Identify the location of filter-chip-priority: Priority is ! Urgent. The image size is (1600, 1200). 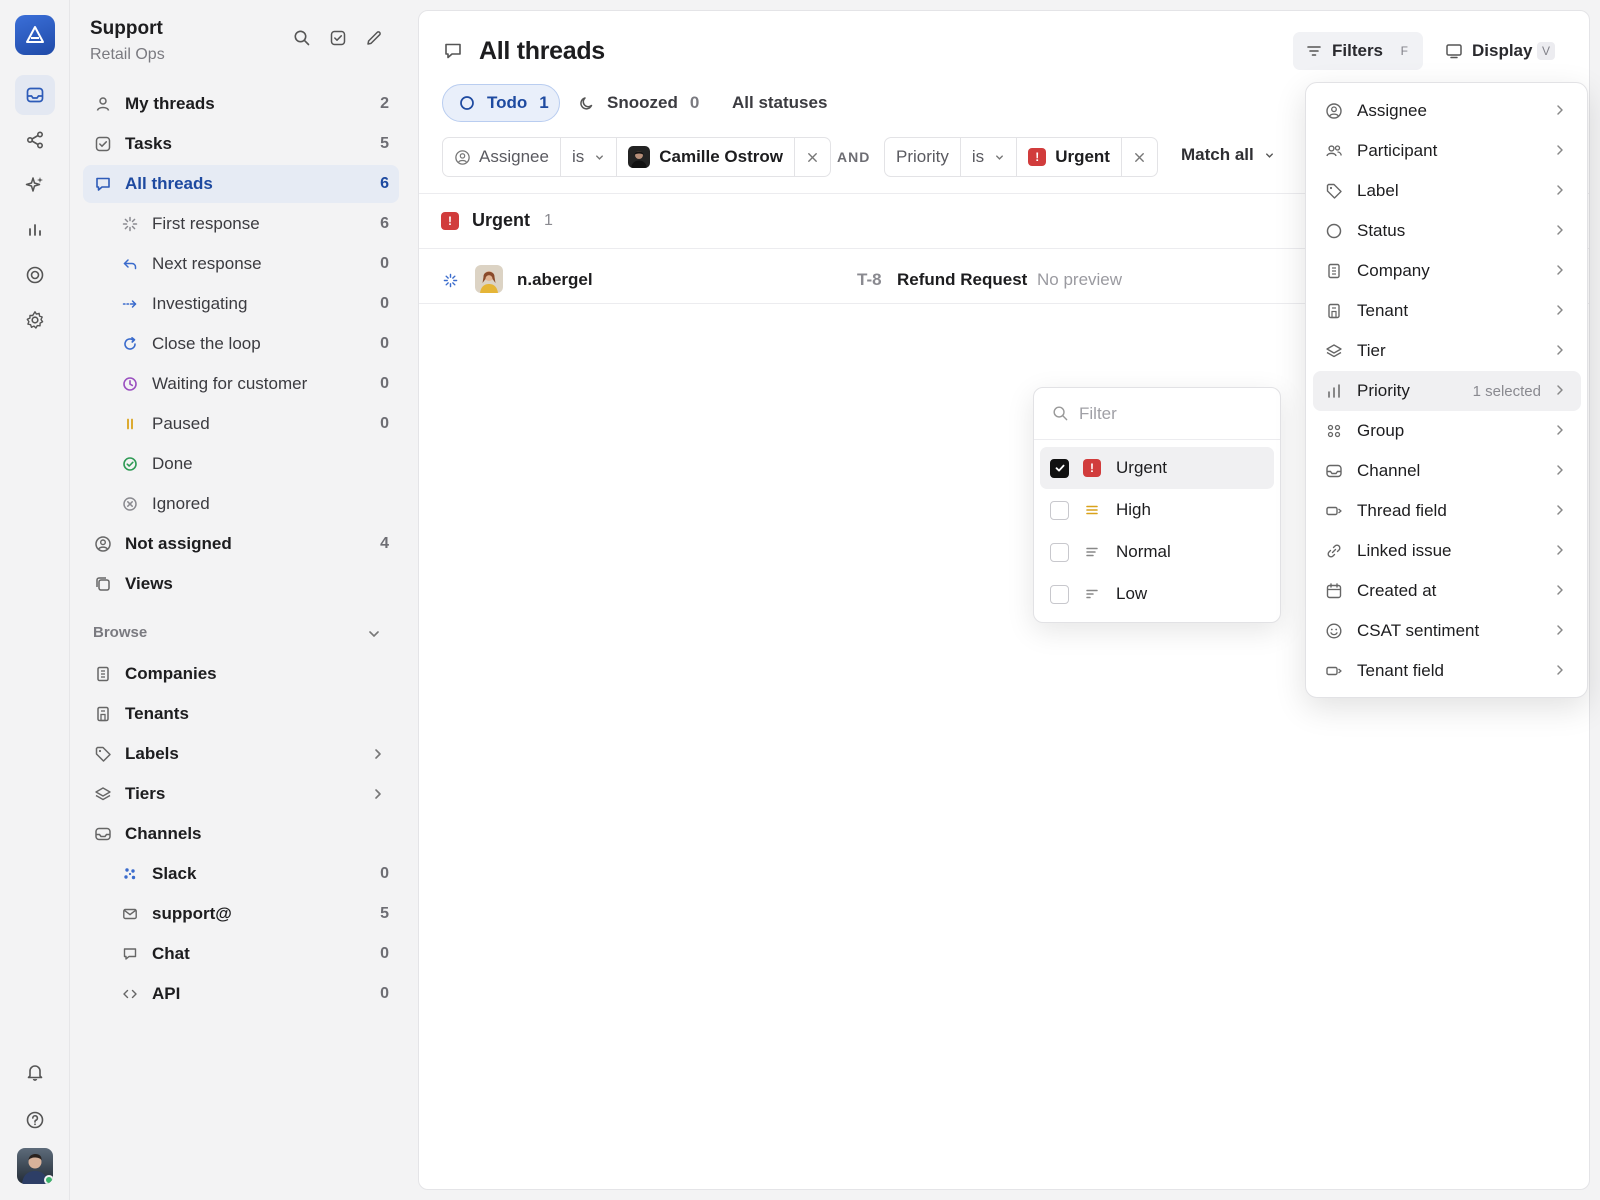
(1021, 157).